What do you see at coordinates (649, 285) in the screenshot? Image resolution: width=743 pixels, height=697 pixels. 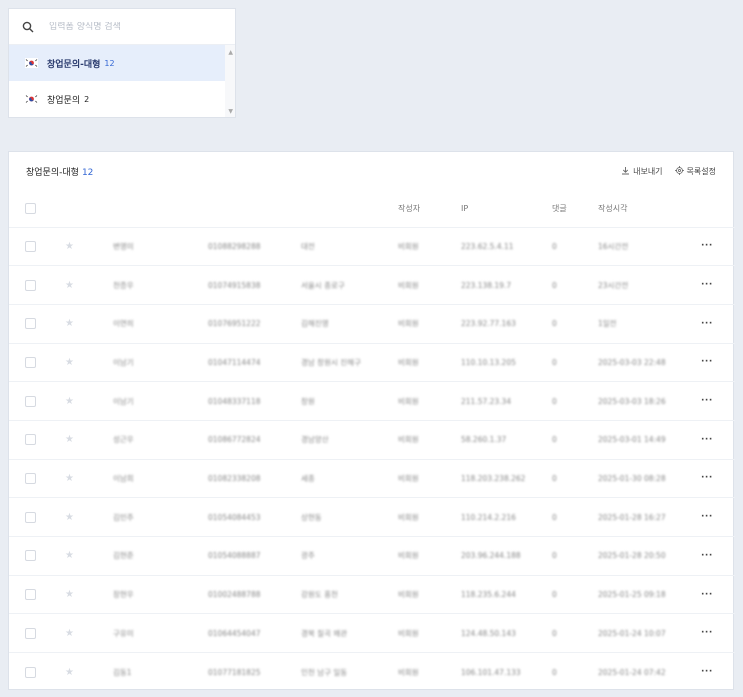 I see `cell-time: 23시간전` at bounding box center [649, 285].